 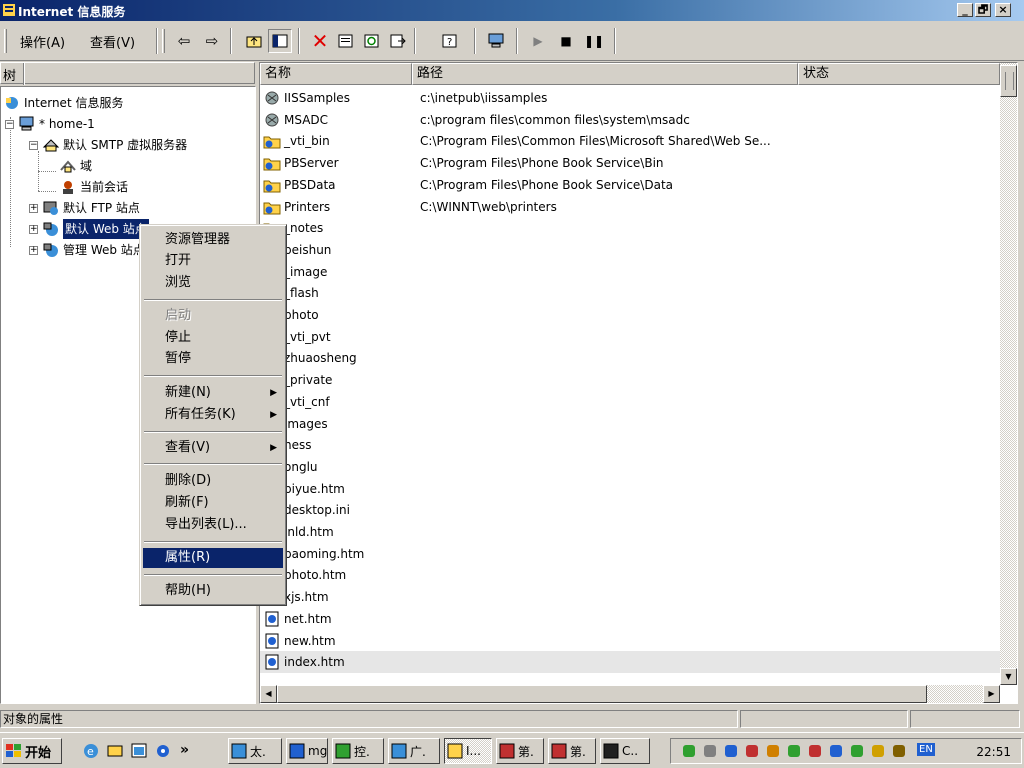 I want to click on menu-item-explorer: 资源管理器, so click(x=213, y=240).